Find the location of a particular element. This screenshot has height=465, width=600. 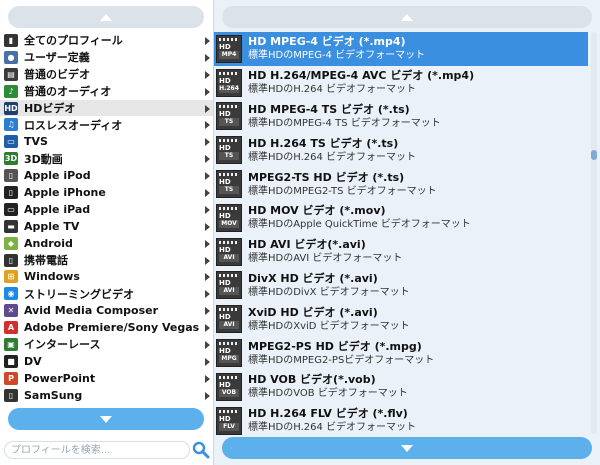

category-item: ⊞ Windows is located at coordinates (106, 276).